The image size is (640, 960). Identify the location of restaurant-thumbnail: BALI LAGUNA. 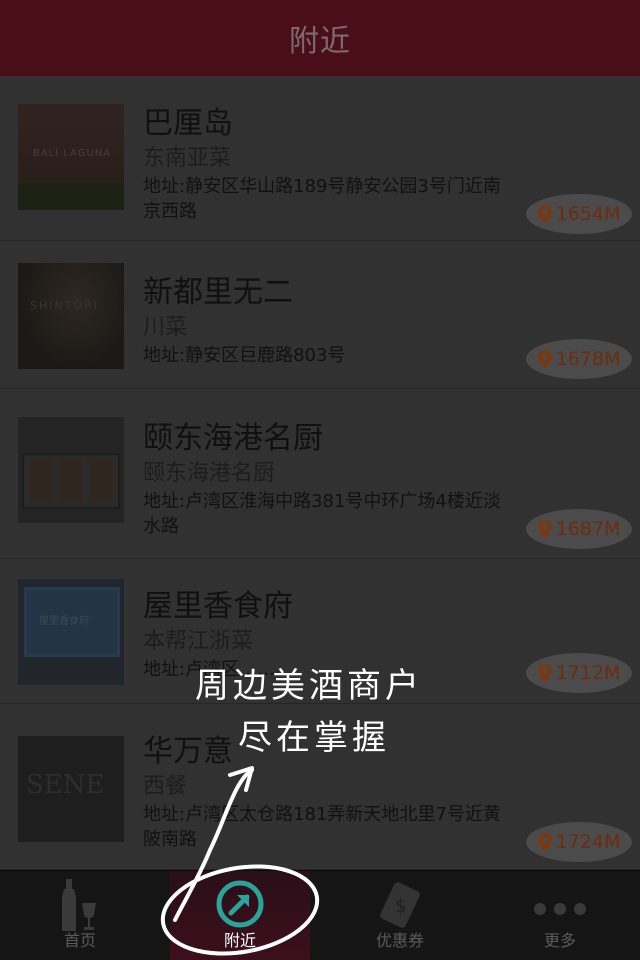
(71, 157).